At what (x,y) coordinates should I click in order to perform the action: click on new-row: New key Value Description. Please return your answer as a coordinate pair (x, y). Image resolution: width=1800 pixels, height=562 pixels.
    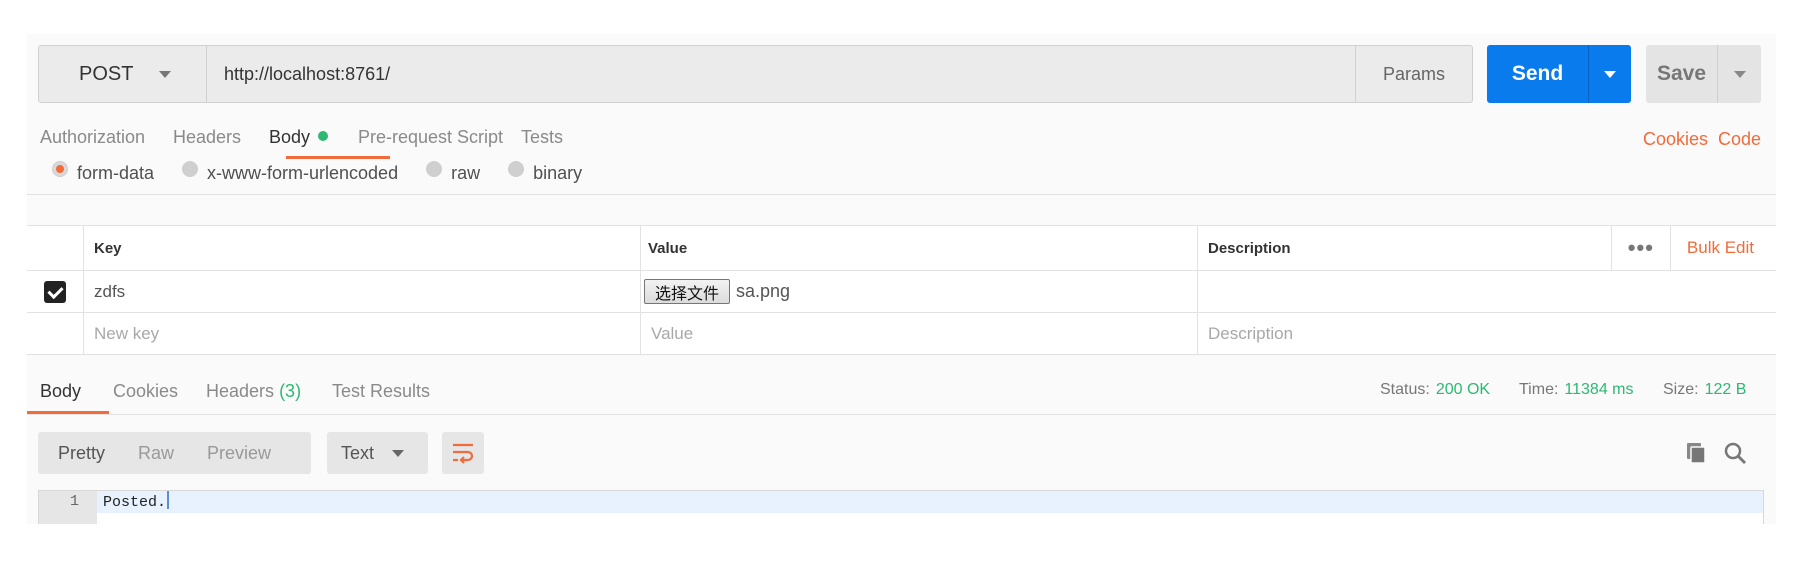
    Looking at the image, I should click on (901, 334).